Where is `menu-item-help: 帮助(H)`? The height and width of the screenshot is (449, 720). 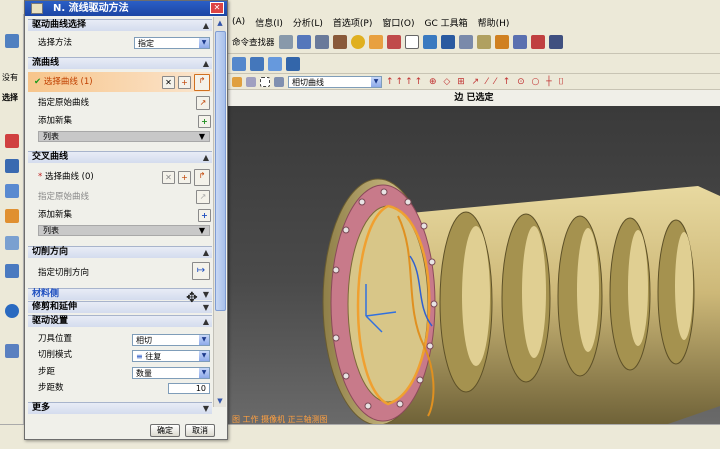
menu-item-help: 帮助(H) is located at coordinates (494, 22).